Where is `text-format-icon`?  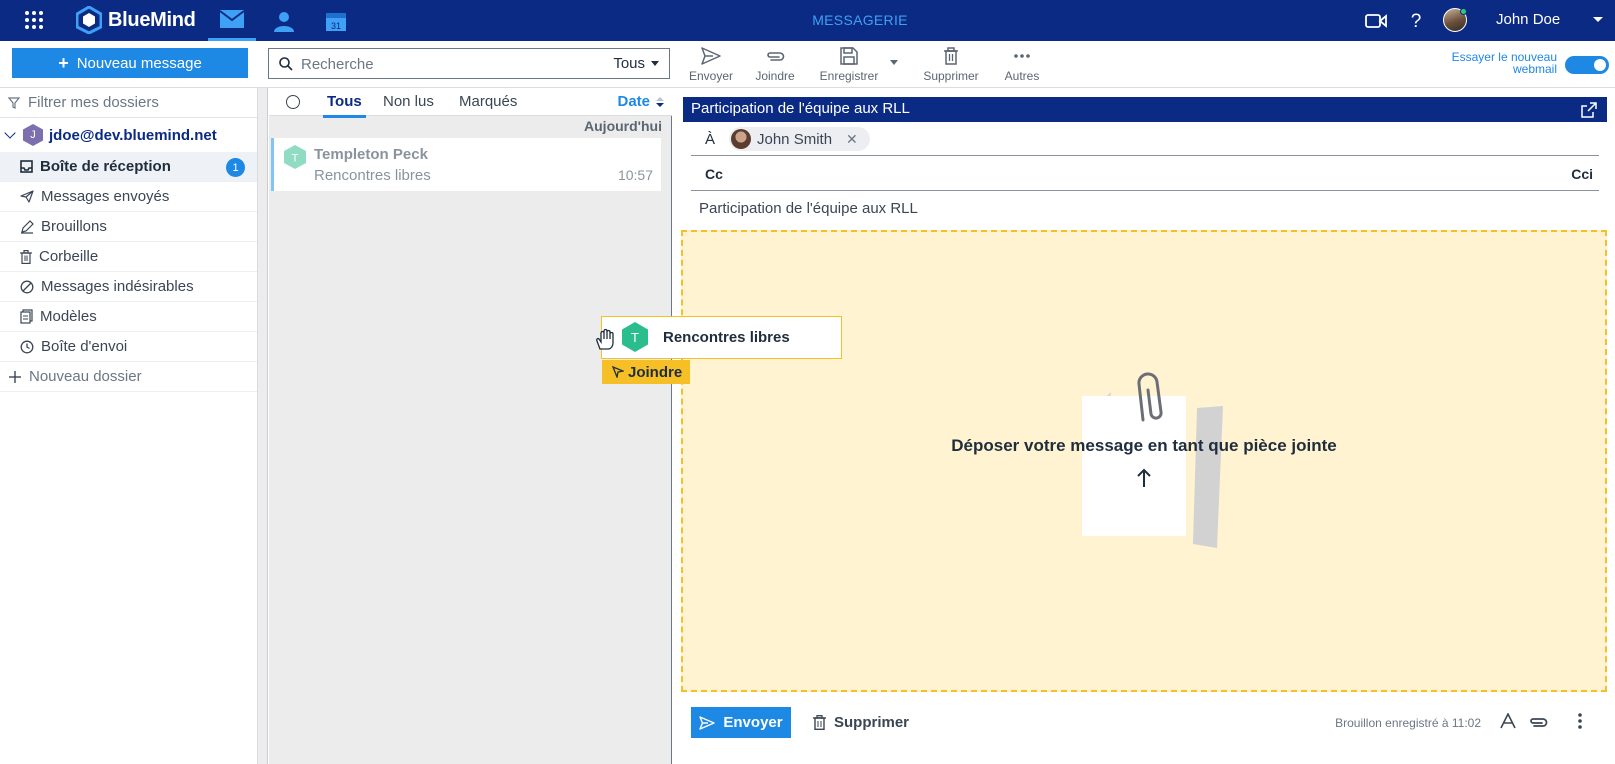
text-format-icon is located at coordinates (1508, 721).